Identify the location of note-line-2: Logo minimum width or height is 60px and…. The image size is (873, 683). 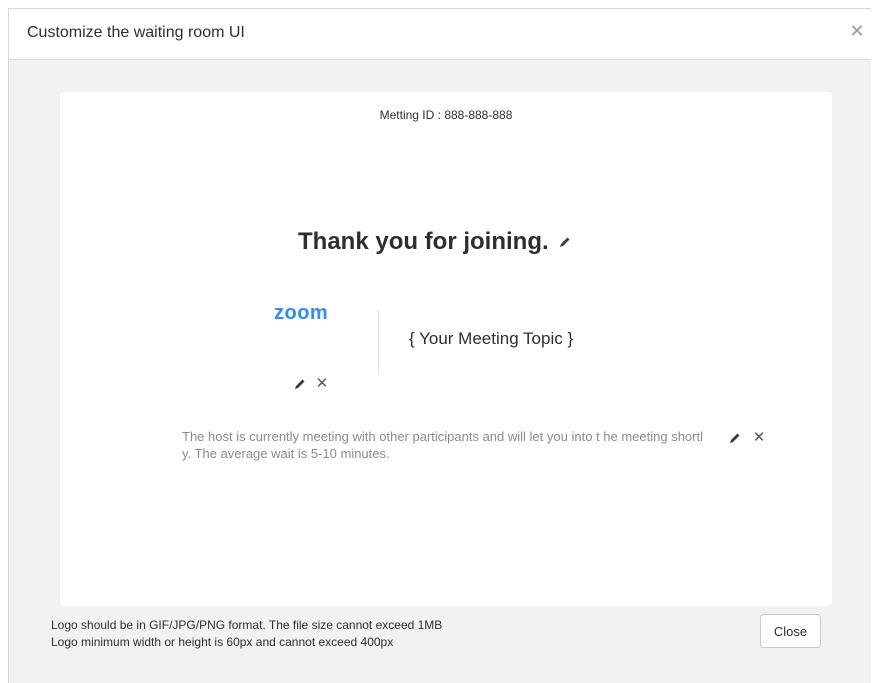
(222, 642).